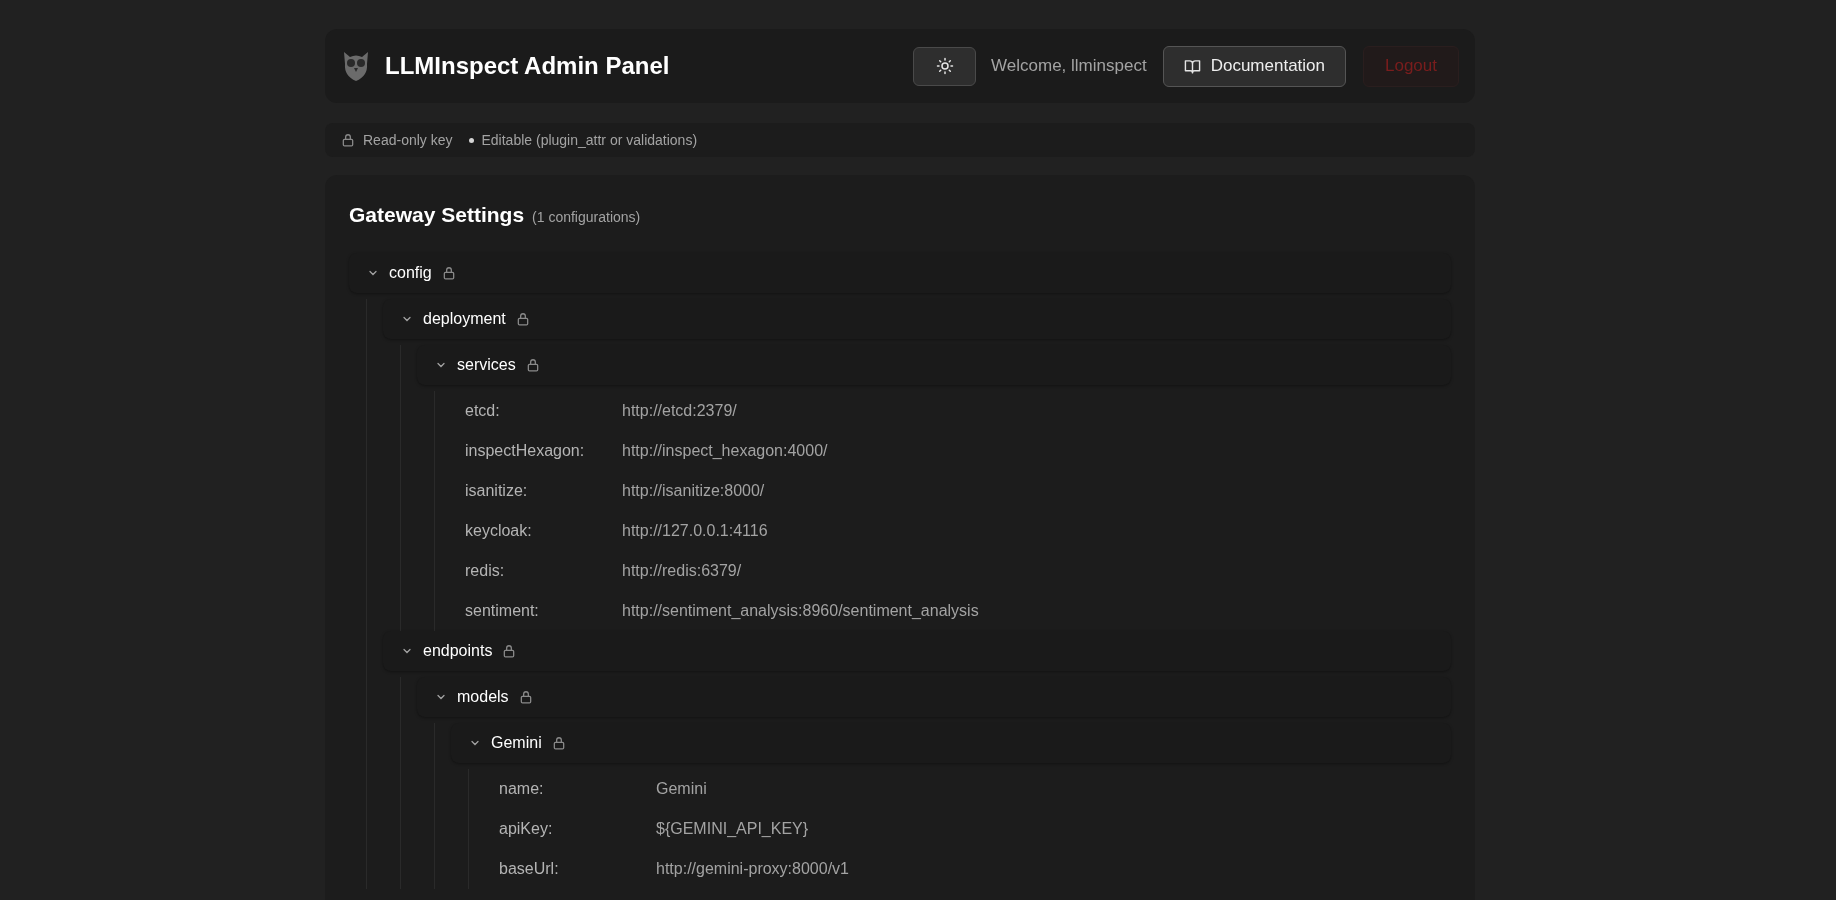 The width and height of the screenshot is (1836, 900). What do you see at coordinates (486, 364) in the screenshot?
I see `node-key: services` at bounding box center [486, 364].